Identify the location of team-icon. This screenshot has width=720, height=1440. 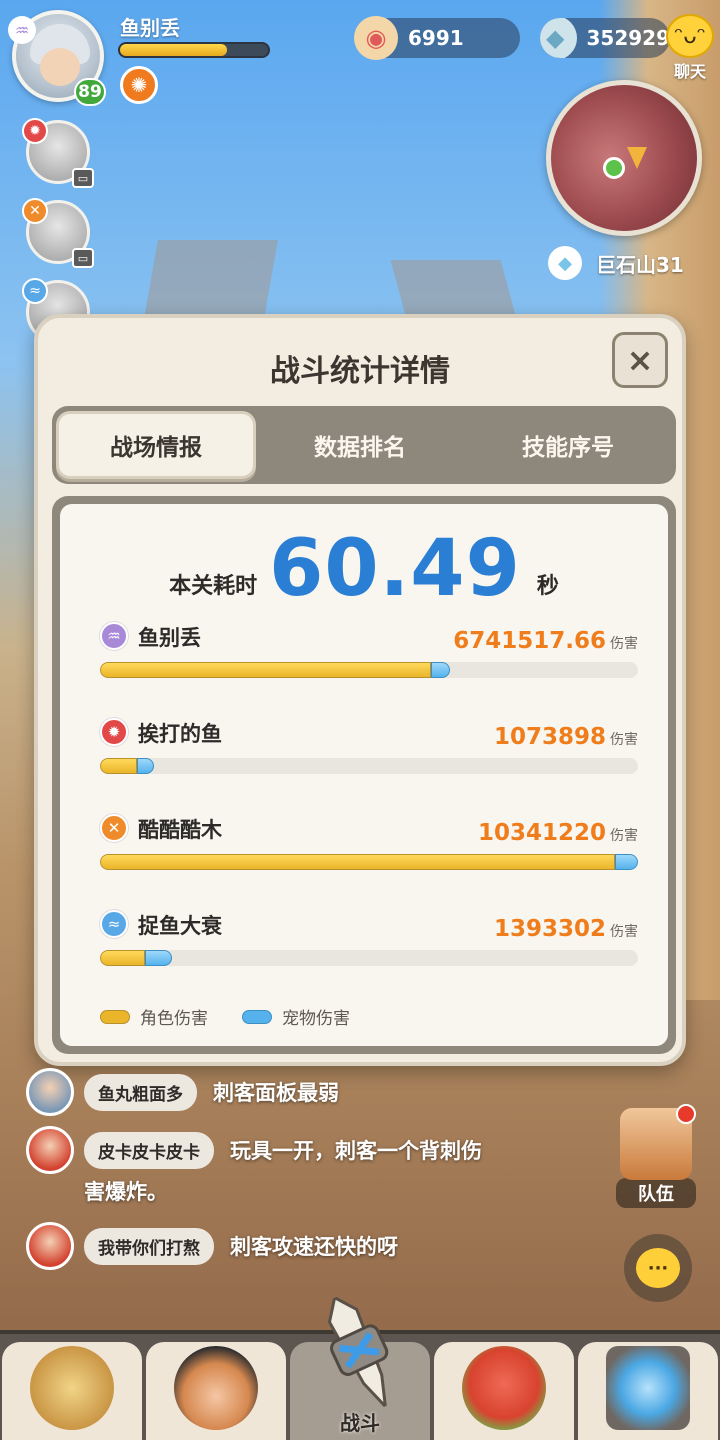
(658, 1142).